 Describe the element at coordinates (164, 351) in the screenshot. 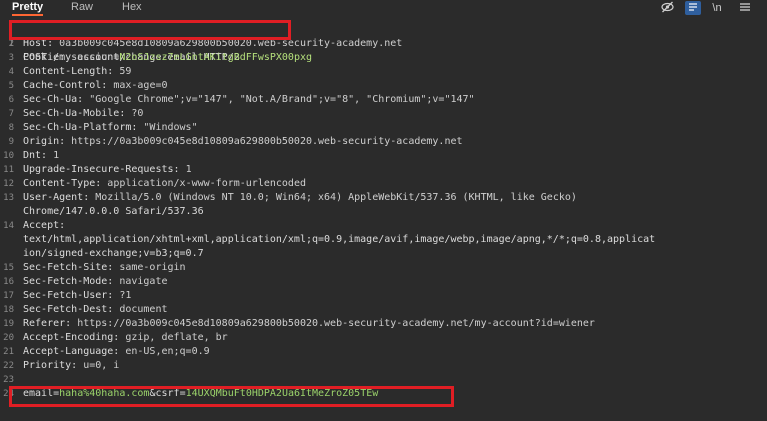

I see `header-value: en-US,en;q=0.9` at that location.